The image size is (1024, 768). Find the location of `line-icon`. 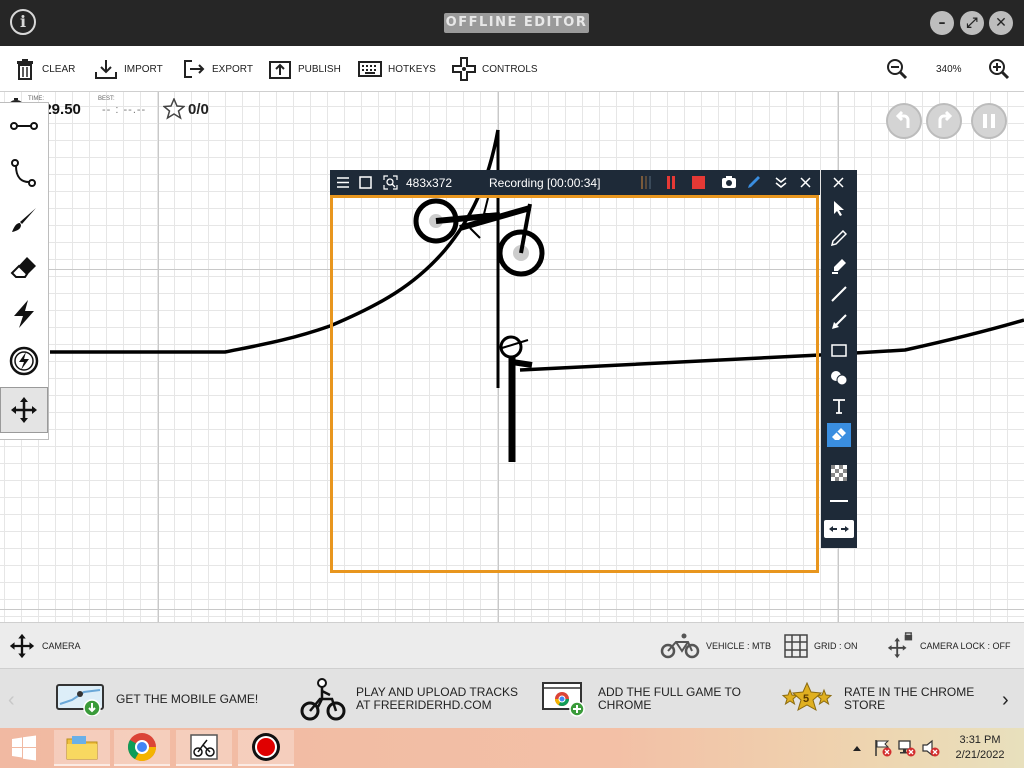

line-icon is located at coordinates (839, 294).